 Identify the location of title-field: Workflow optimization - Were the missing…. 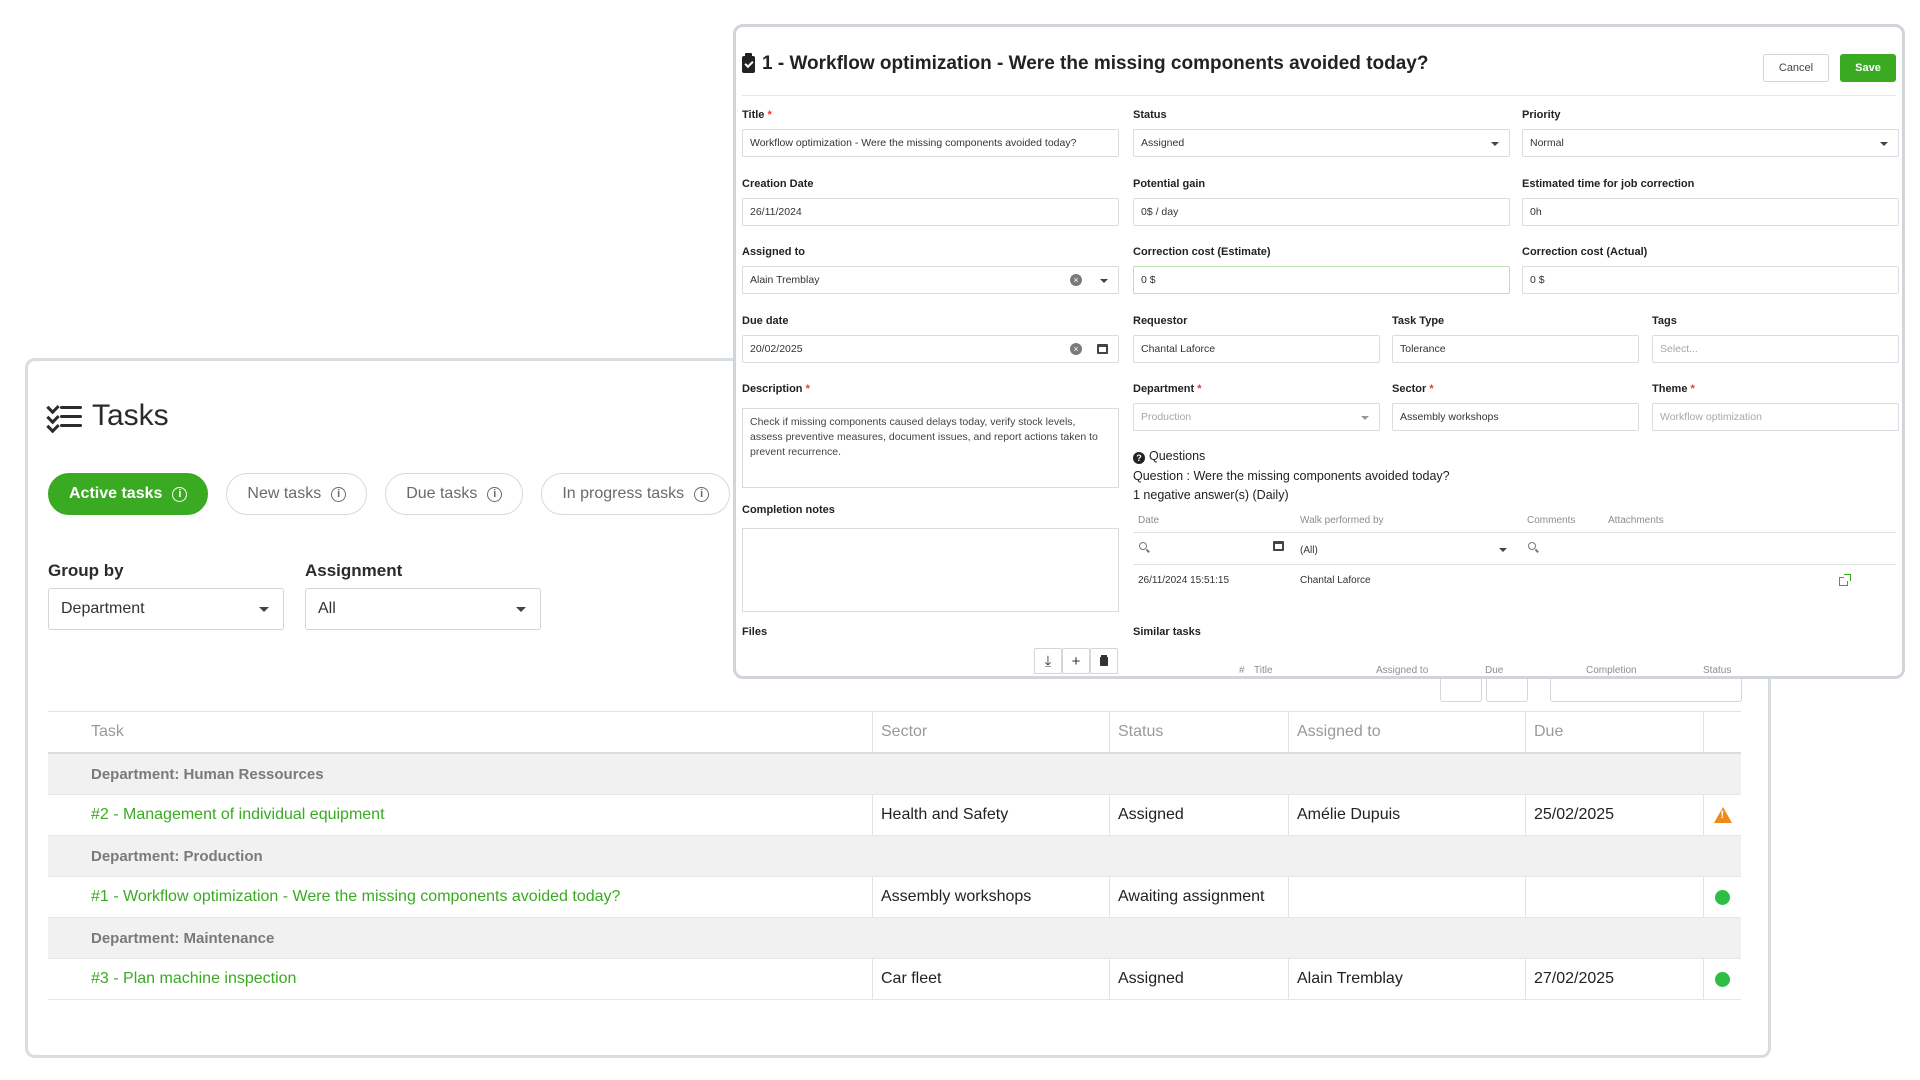
(930, 143).